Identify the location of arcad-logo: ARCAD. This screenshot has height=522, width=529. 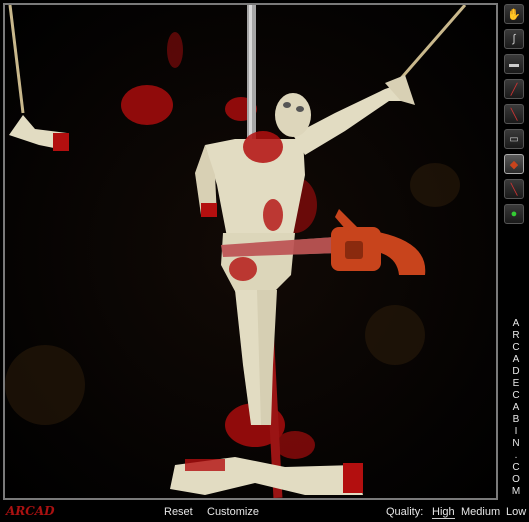
(30, 511).